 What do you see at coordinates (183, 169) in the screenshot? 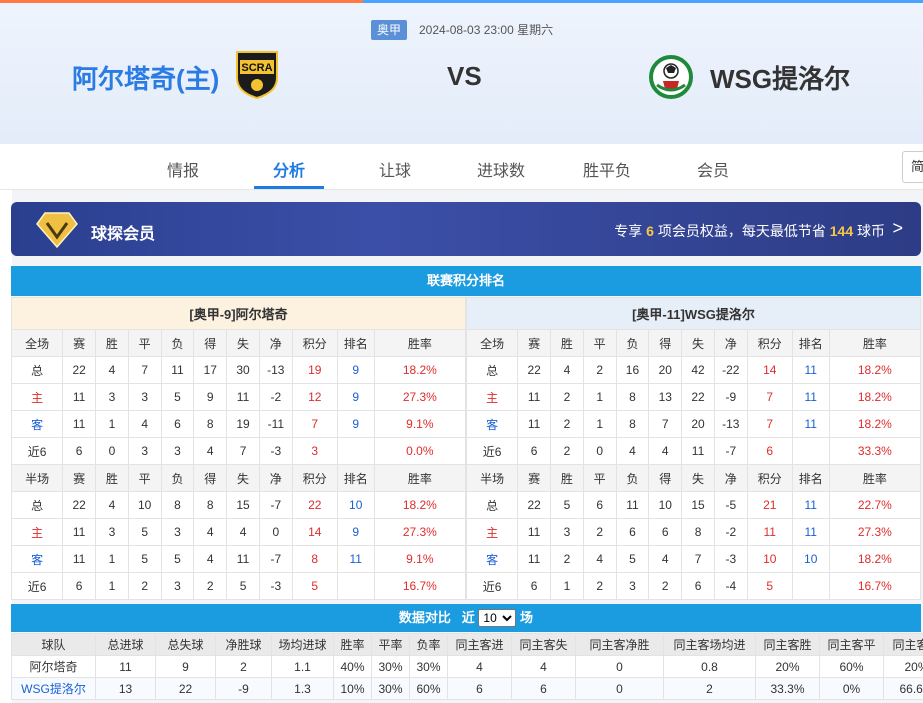
I see `tab-intel: 情报` at bounding box center [183, 169].